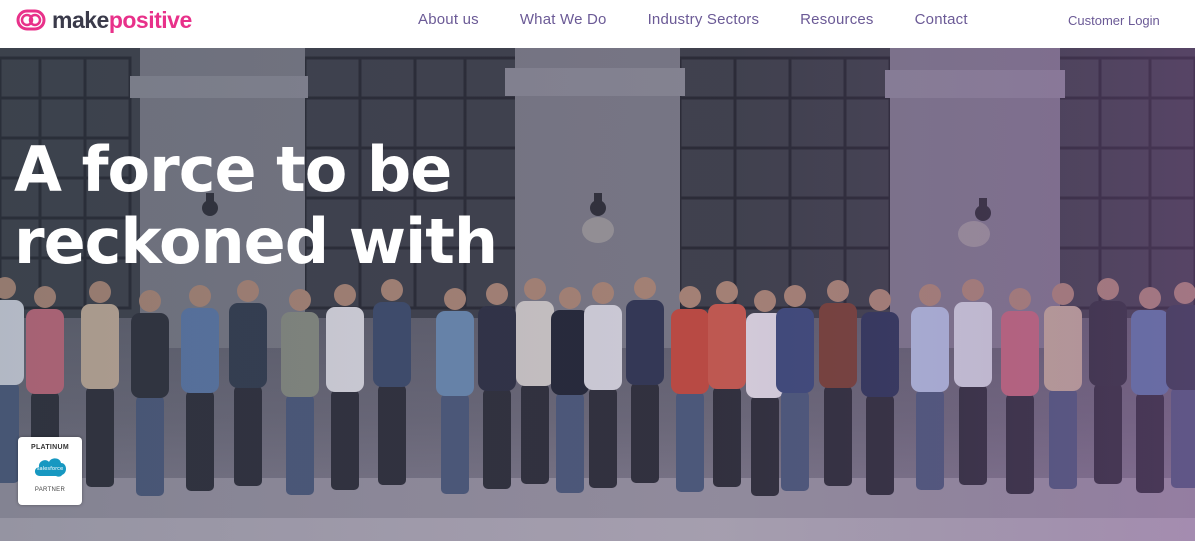  What do you see at coordinates (837, 19) in the screenshot?
I see `nav-resources: Resources` at bounding box center [837, 19].